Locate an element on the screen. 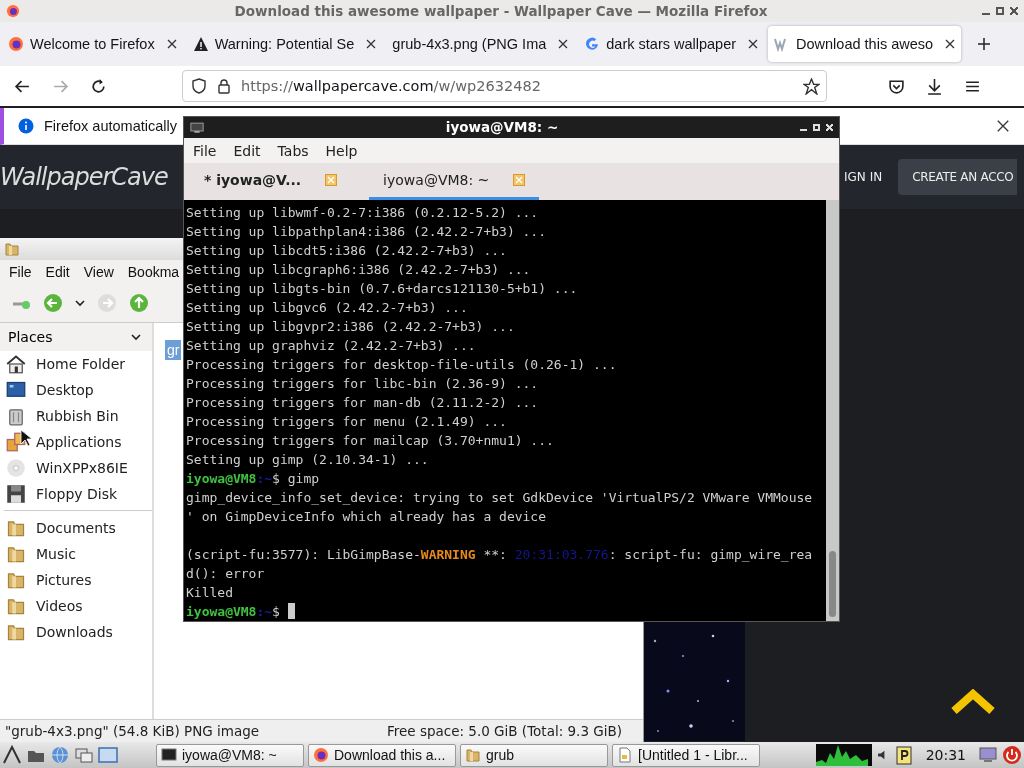  window-title: Download this awesome wallpaper - Wallpaper Cave — Mozilla Firefox is located at coordinates (501, 11).